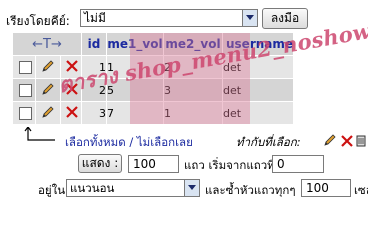 This screenshot has width=368, height=240. What do you see at coordinates (95, 18) in the screenshot?
I see `sort-key-value: ไม่มี` at bounding box center [95, 18].